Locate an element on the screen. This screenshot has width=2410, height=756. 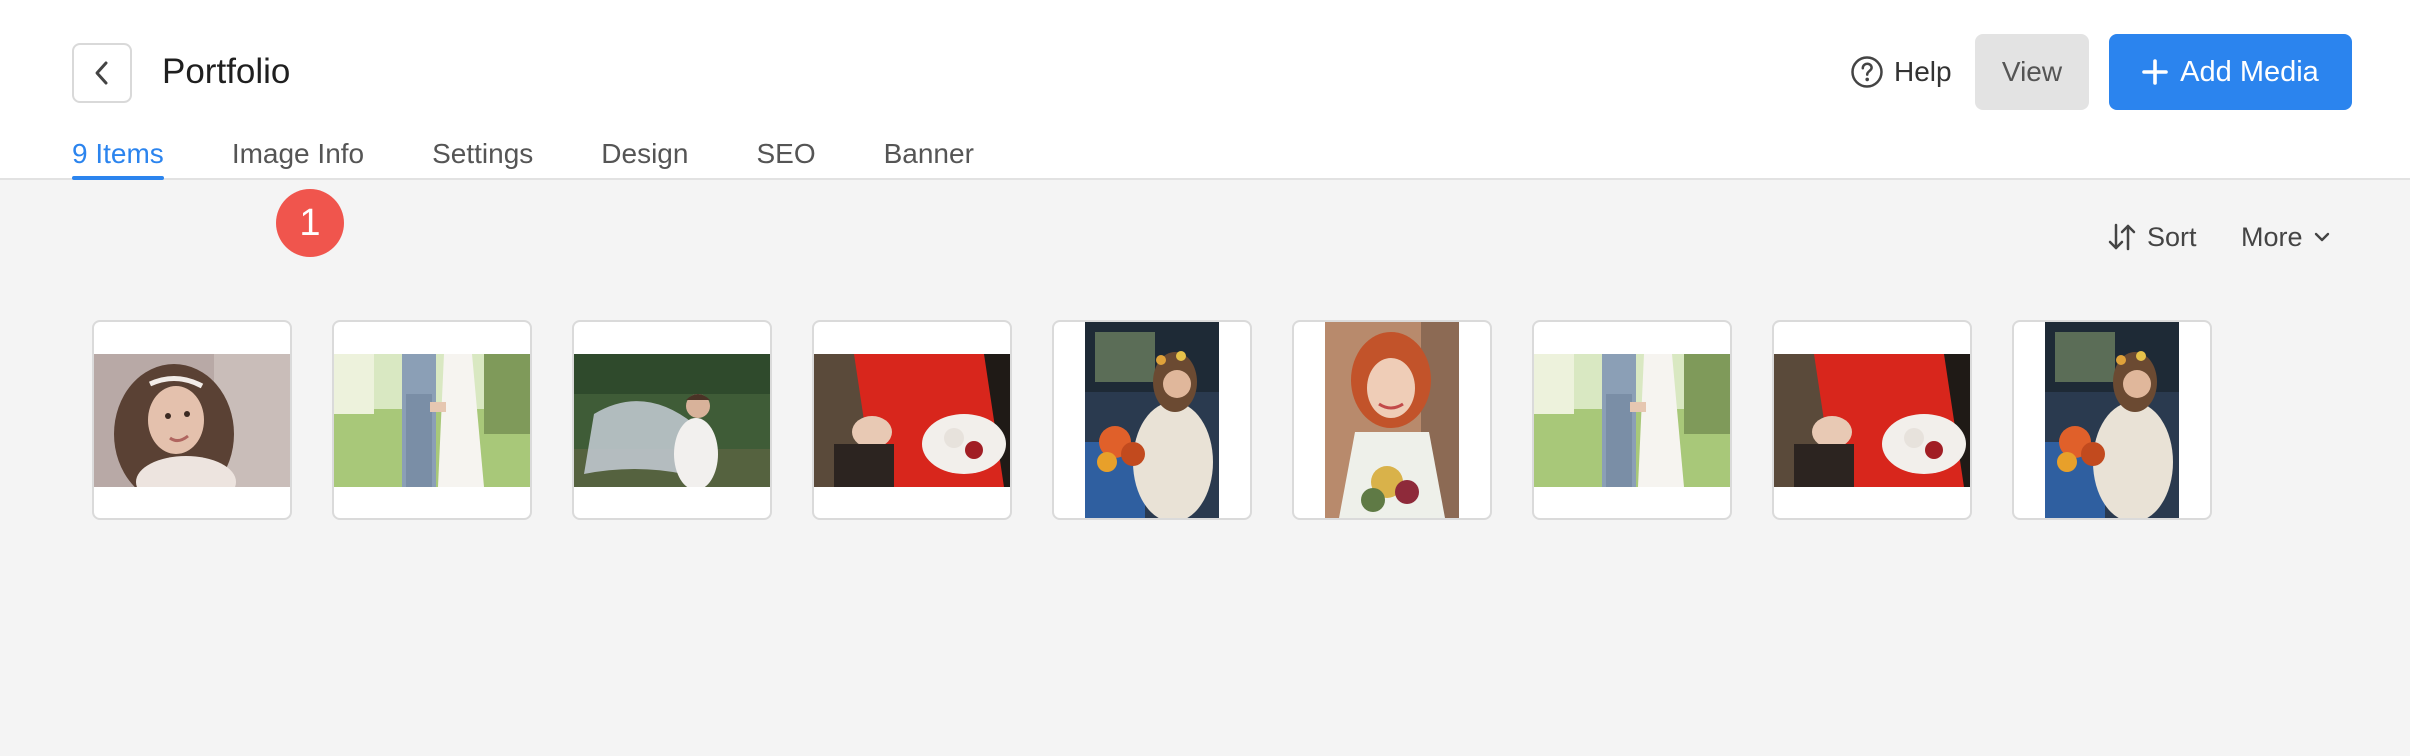
plus-icon is located at coordinates (2155, 72).